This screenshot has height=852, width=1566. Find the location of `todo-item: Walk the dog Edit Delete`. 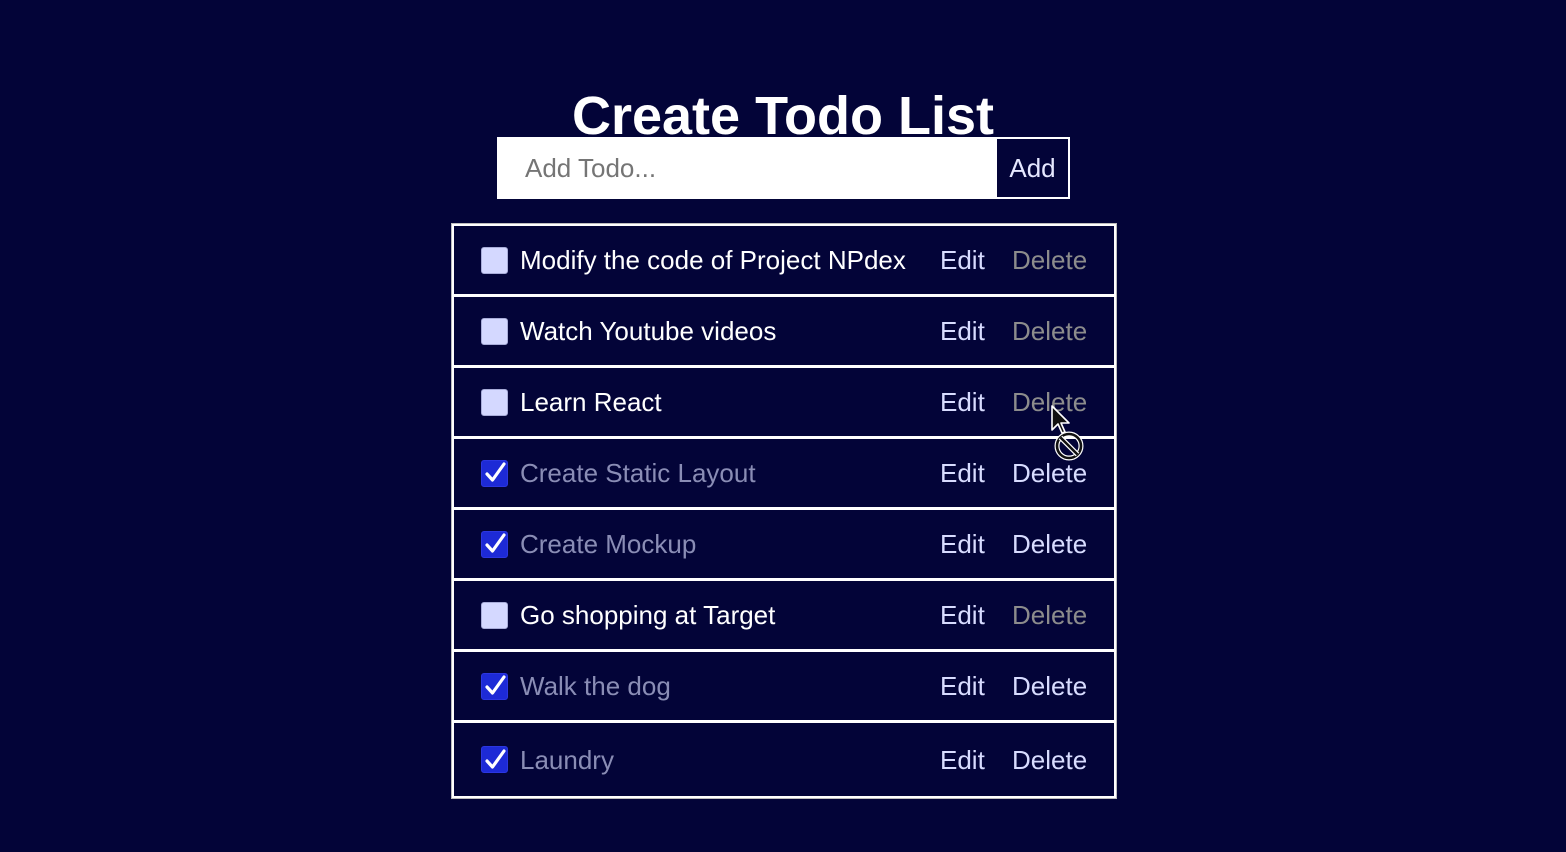

todo-item: Walk the dog Edit Delete is located at coordinates (784, 687).